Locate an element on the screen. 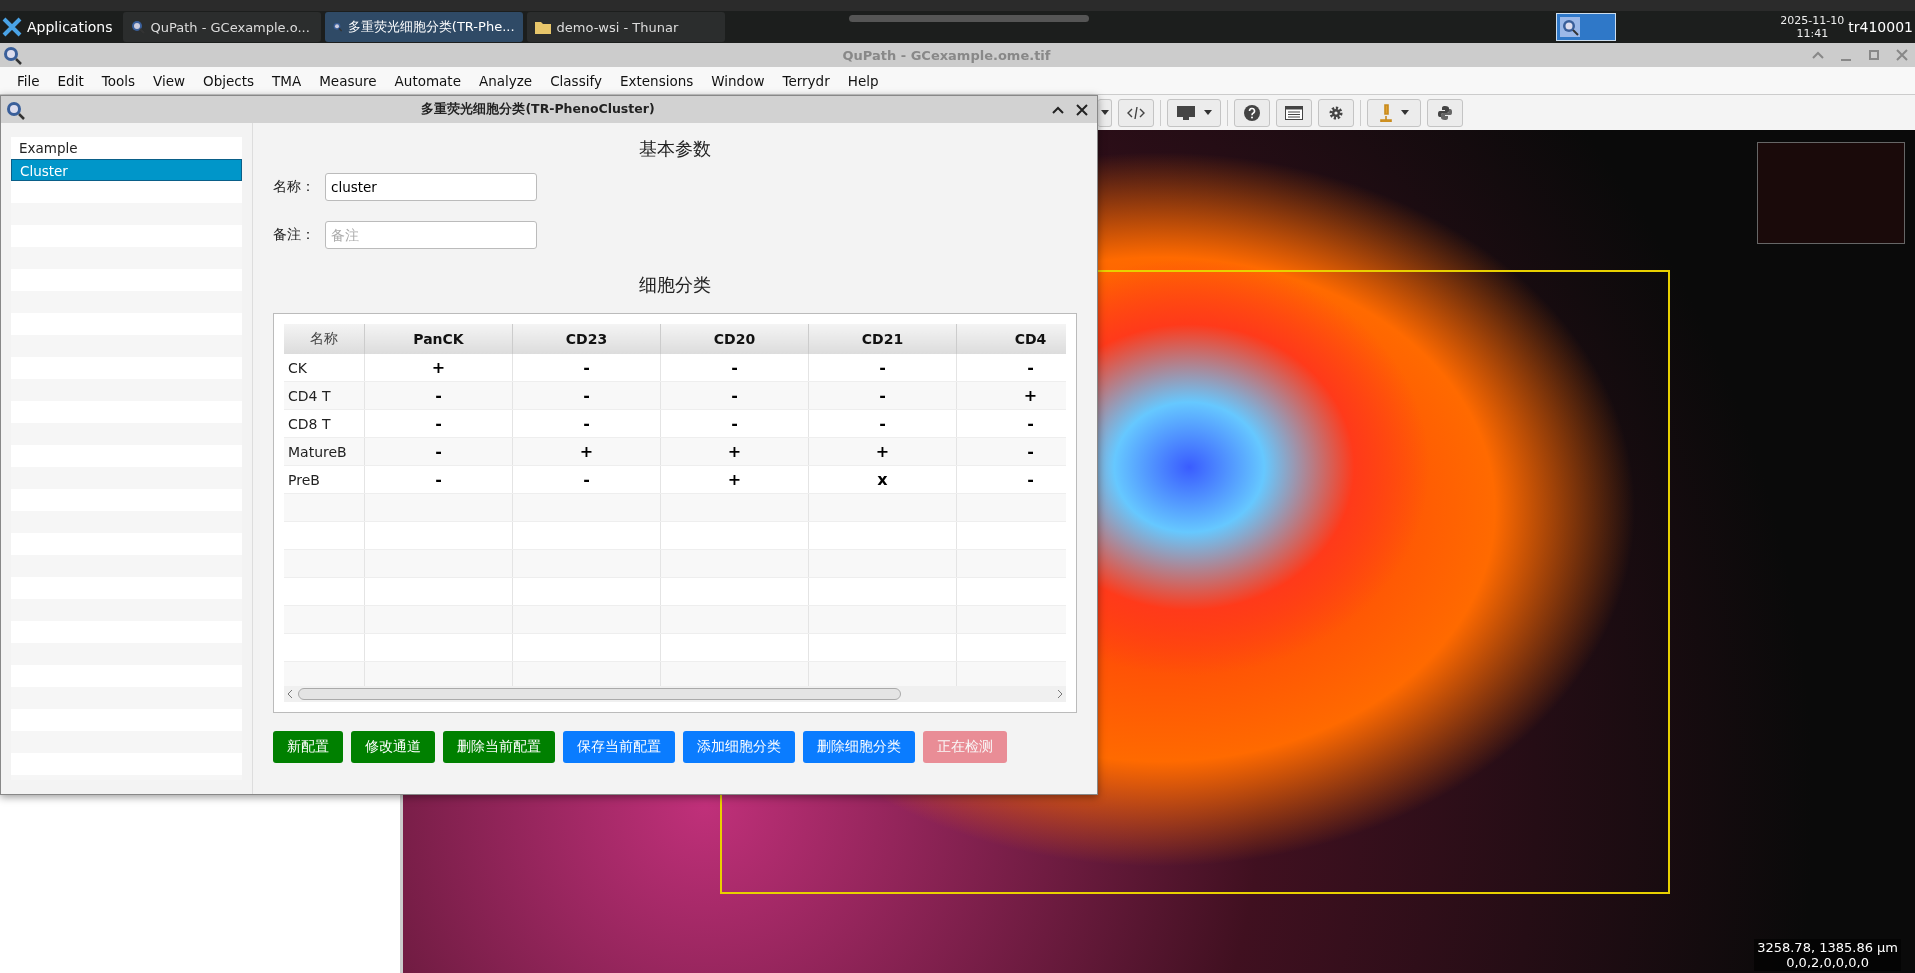 Image resolution: width=1915 pixels, height=973 pixels. question-icon is located at coordinates (1252, 112).